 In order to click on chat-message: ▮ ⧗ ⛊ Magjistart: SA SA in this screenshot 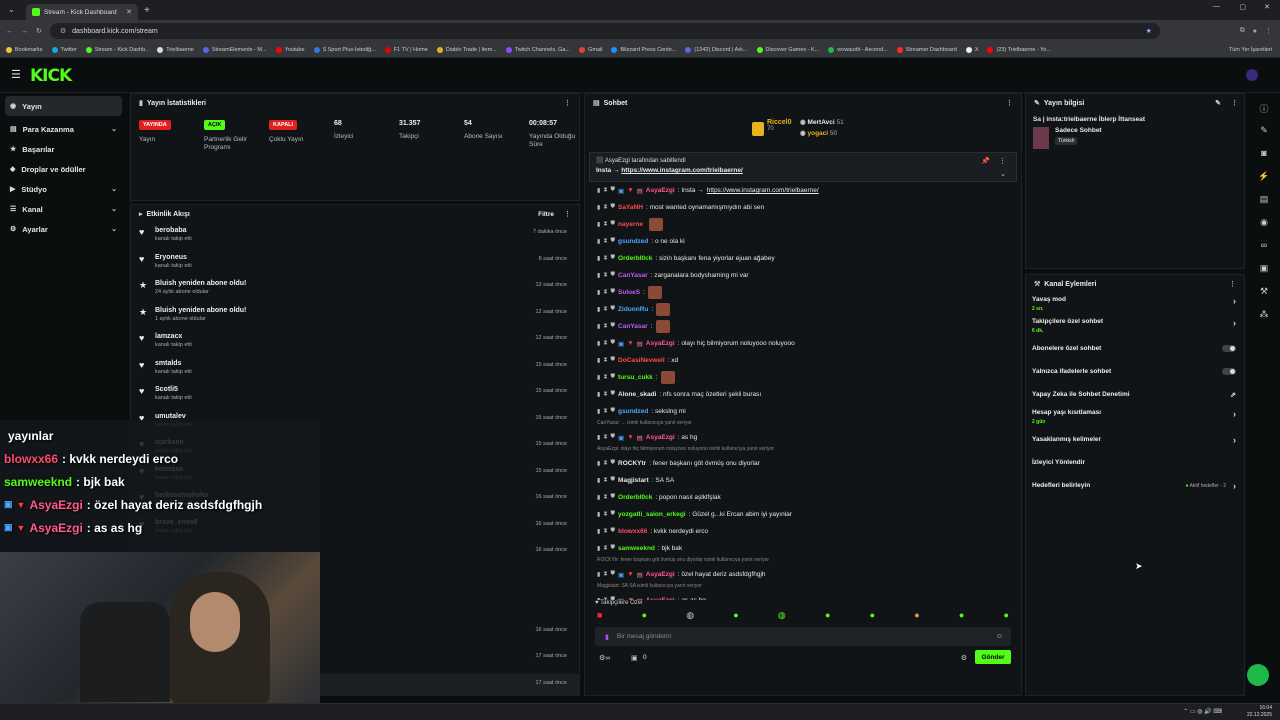, I will do `click(803, 480)`.